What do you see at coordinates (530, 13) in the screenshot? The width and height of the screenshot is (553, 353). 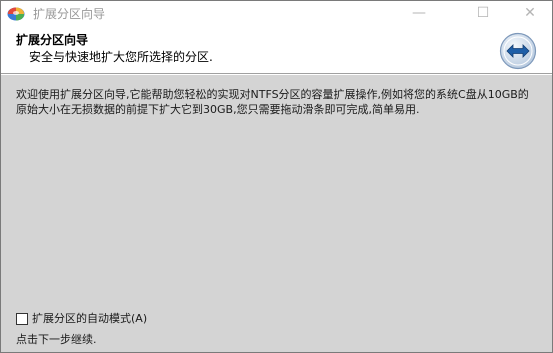 I see `close-button: ✕` at bounding box center [530, 13].